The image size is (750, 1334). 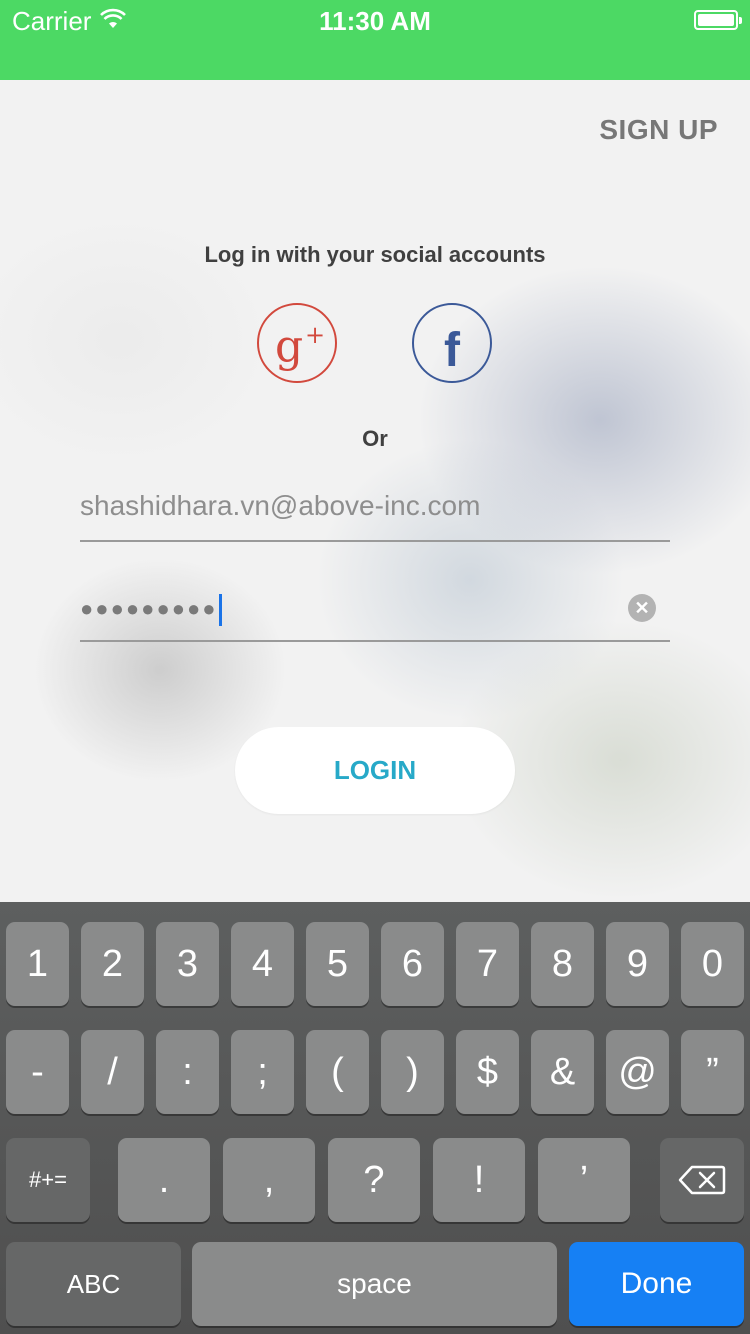 I want to click on battery-icon, so click(x=718, y=20).